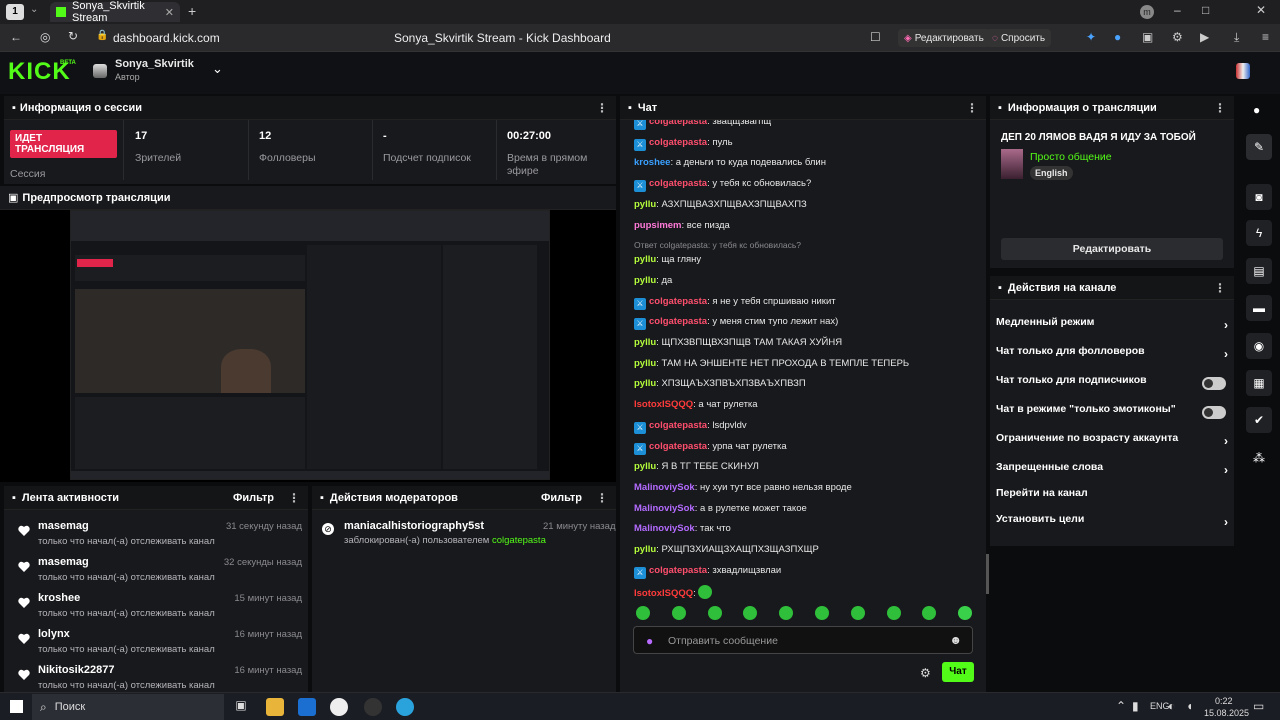  Describe the element at coordinates (1259, 346) in the screenshot. I see `broadcast-icon: ◉` at that location.